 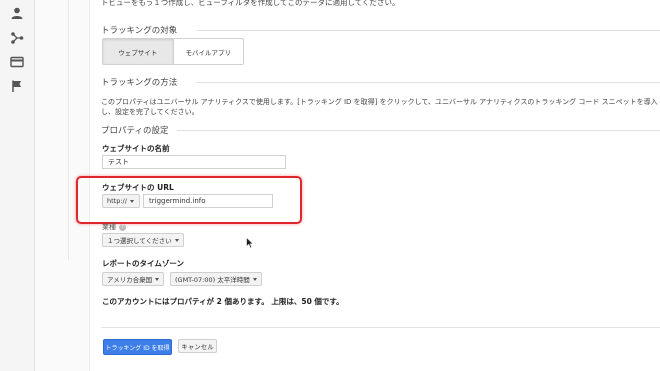 I want to click on tracking-target-toggle: ウェブサイト モバイルアプリ, so click(x=173, y=51).